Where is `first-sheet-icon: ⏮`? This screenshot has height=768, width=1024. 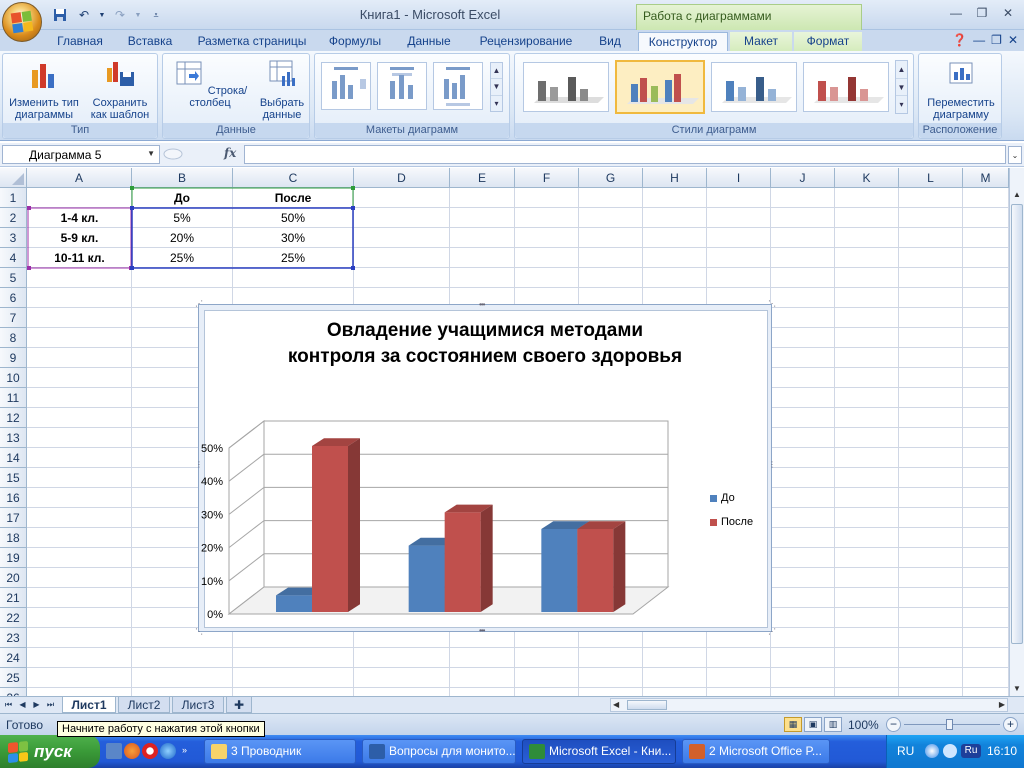 first-sheet-icon: ⏮ is located at coordinates (8, 705).